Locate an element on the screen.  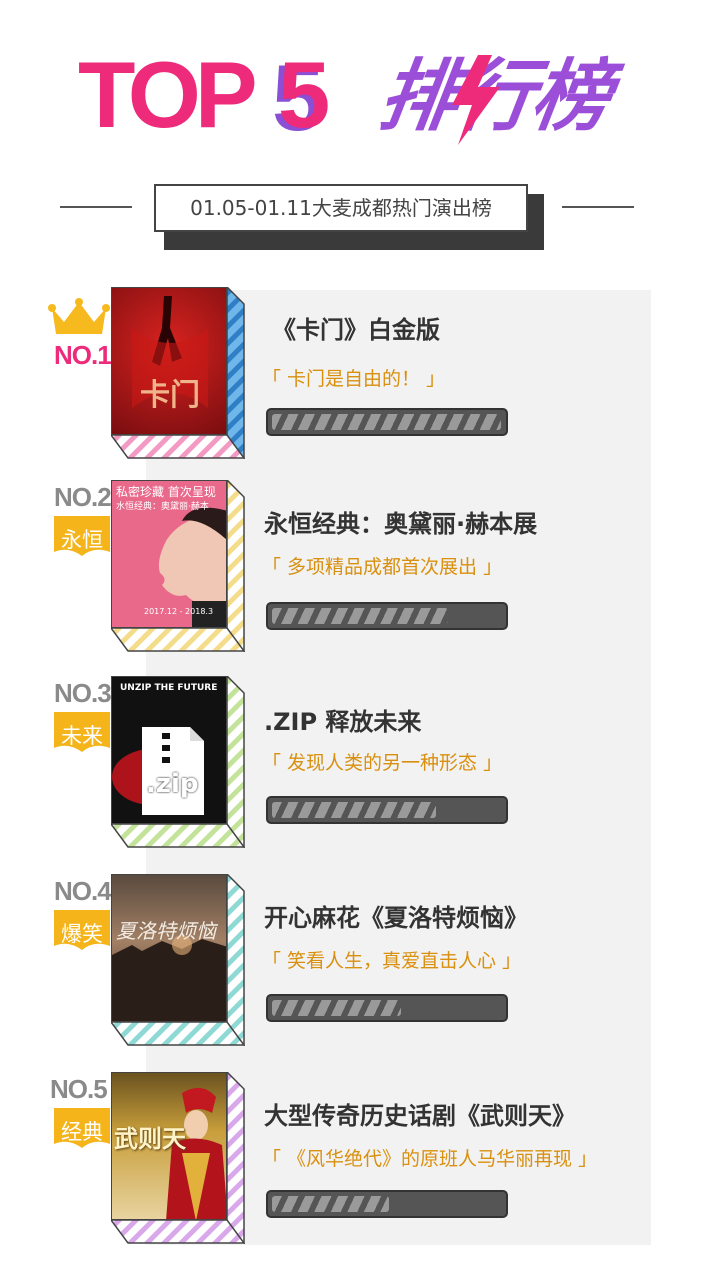
poster-card-1: 卡门 is located at coordinates (178, 373).